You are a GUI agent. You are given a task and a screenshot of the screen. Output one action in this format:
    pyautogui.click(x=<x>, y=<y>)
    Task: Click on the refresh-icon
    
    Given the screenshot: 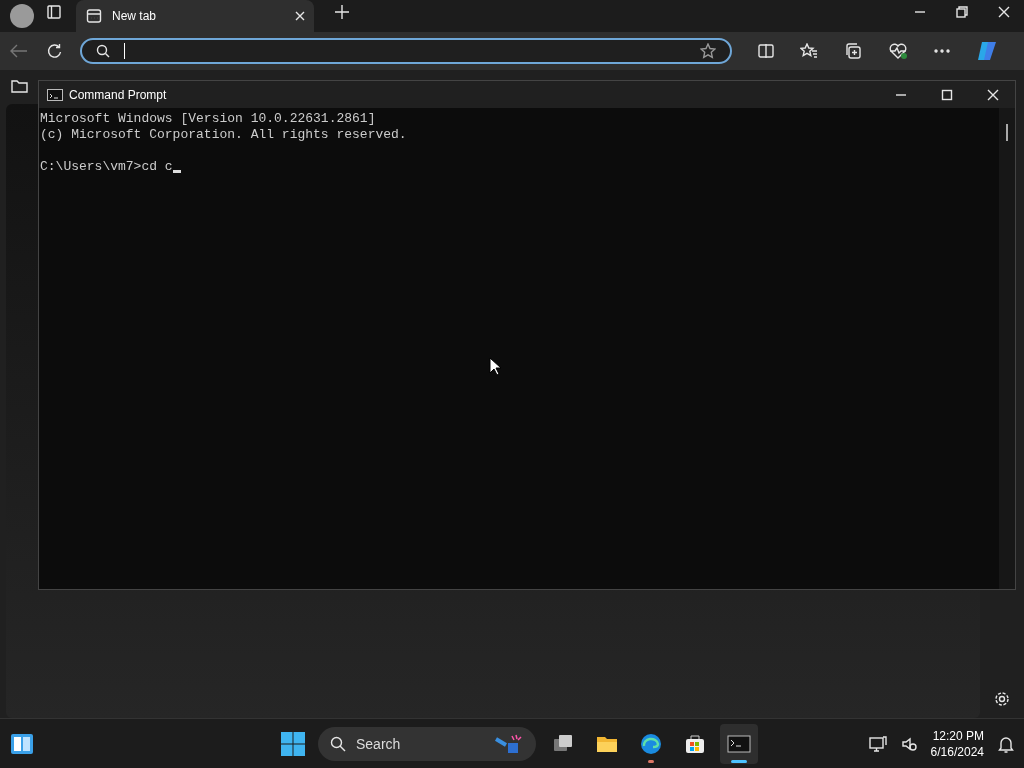 What is the action you would take?
    pyautogui.click(x=54, y=51)
    